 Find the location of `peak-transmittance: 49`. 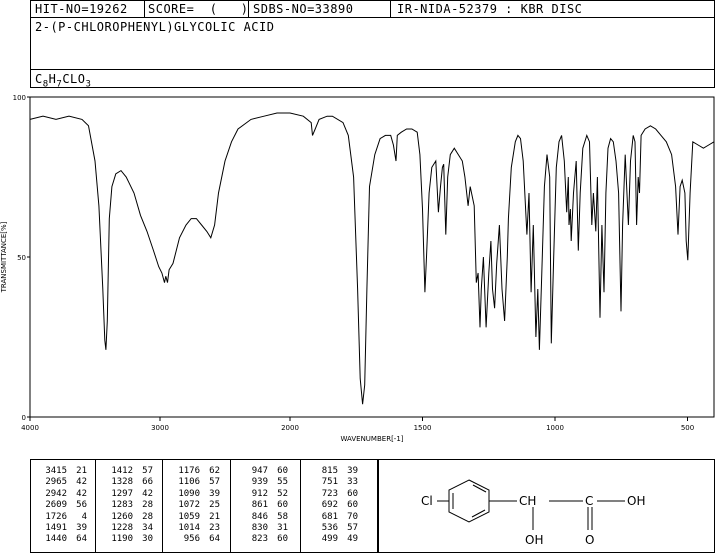

peak-transmittance: 49 is located at coordinates (352, 539).